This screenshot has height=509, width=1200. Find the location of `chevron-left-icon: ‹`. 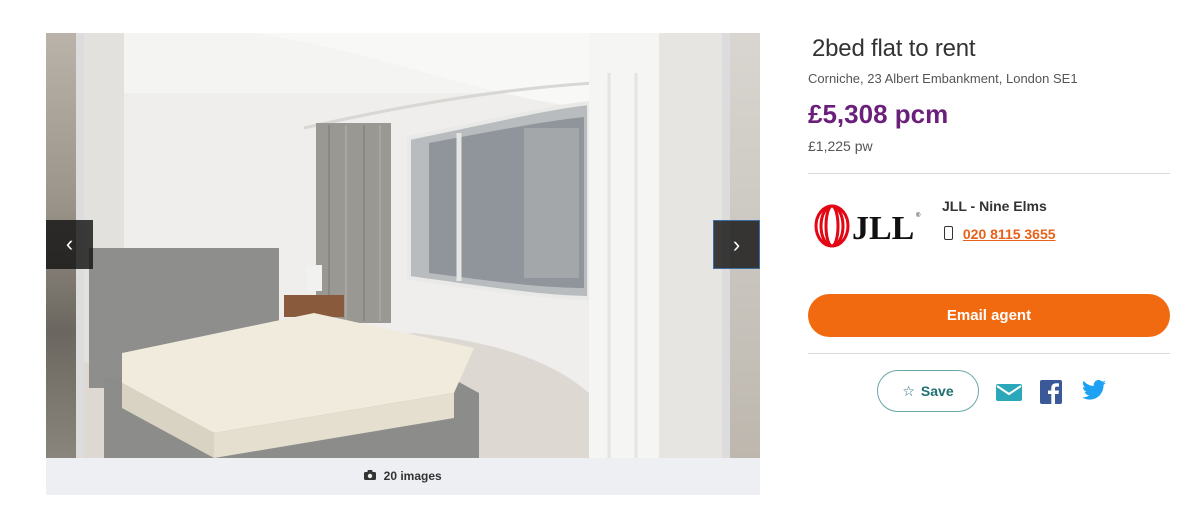

chevron-left-icon: ‹ is located at coordinates (69, 243).